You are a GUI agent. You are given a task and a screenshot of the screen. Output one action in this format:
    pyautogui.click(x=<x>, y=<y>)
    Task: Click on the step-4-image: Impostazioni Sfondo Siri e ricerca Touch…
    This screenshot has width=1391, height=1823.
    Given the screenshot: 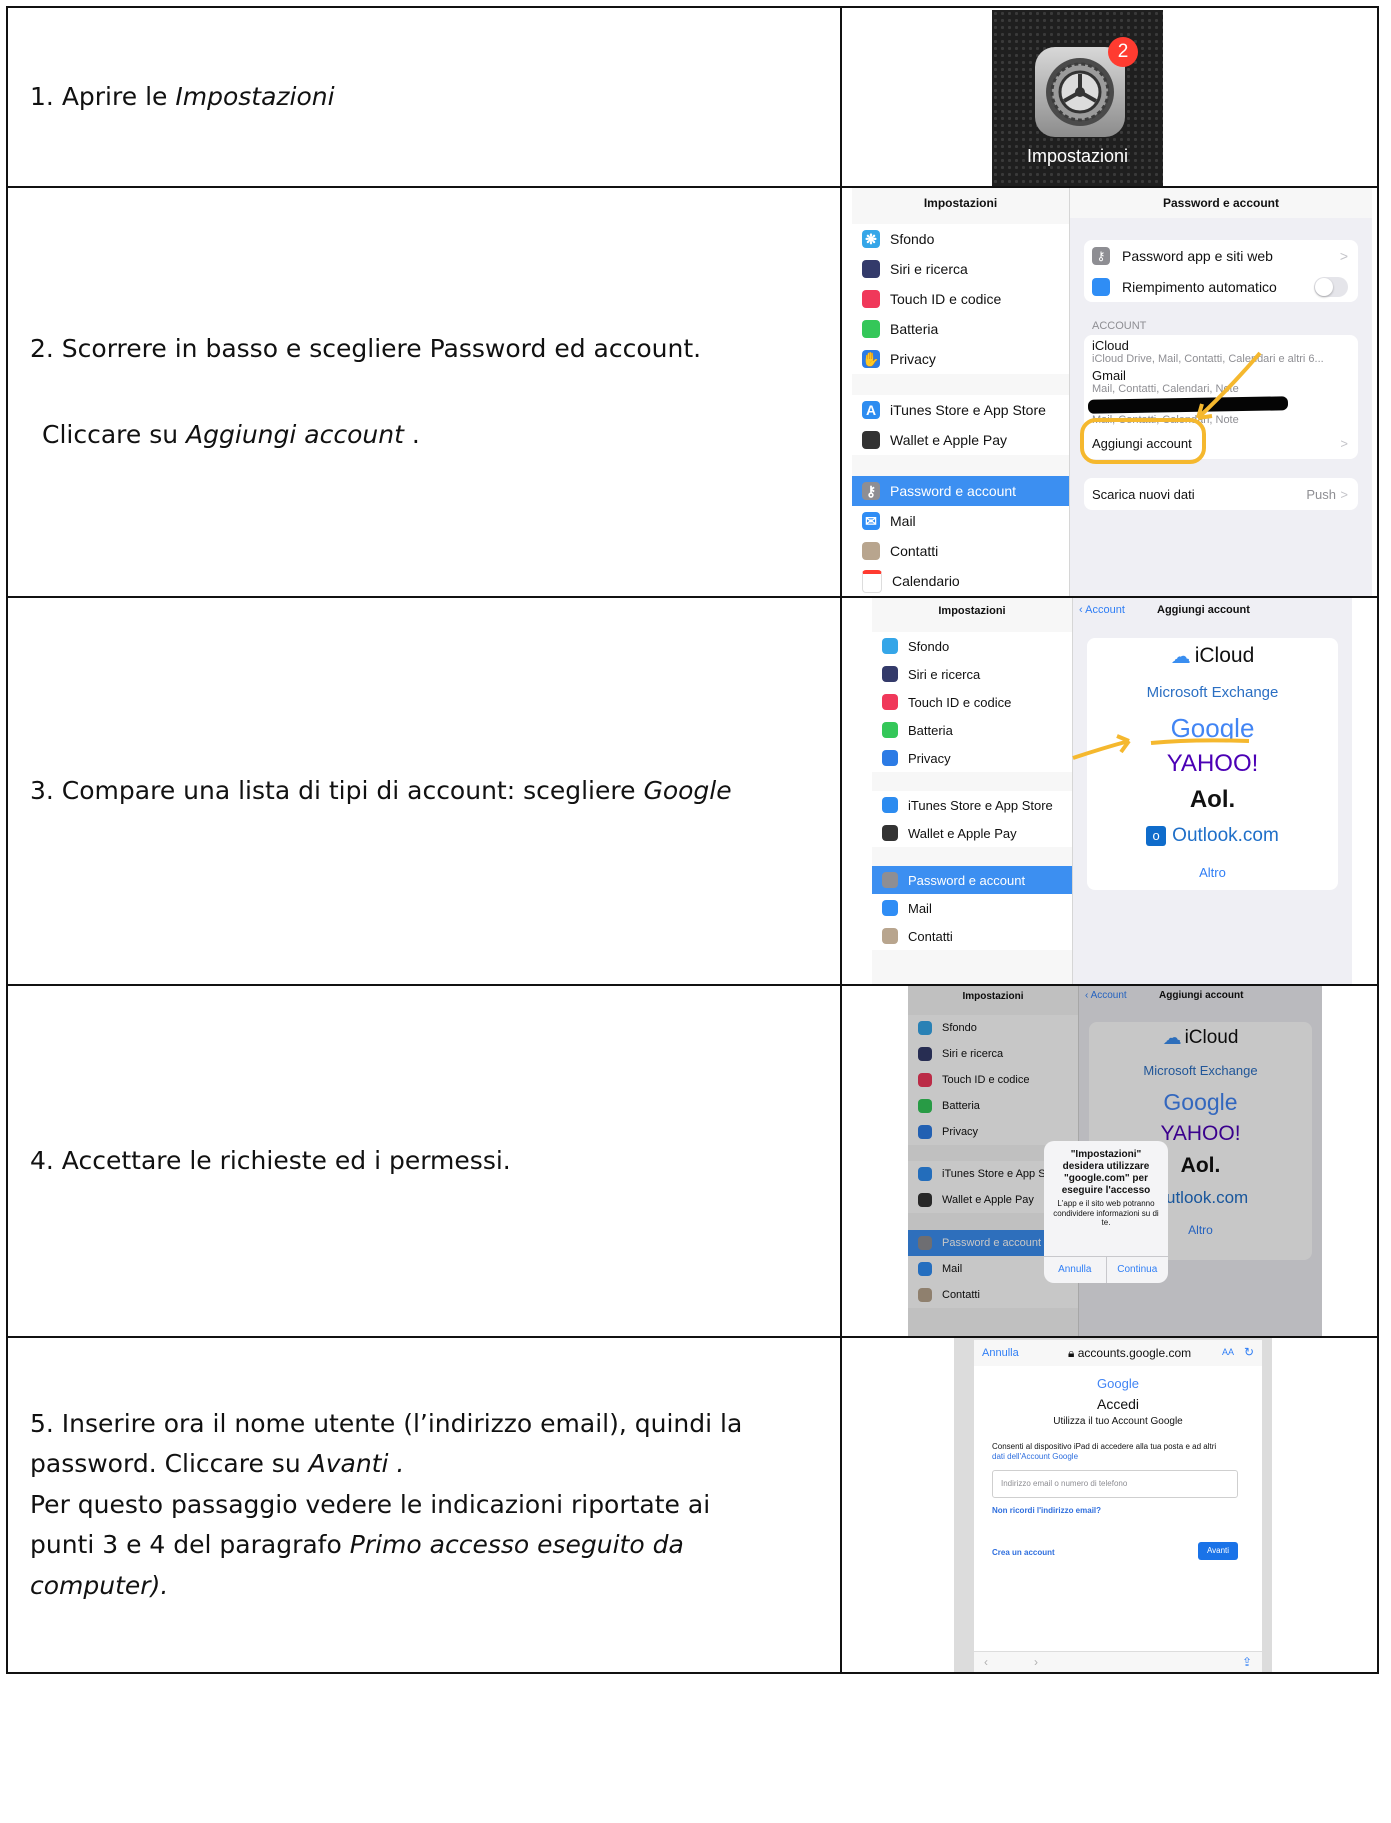 What is the action you would take?
    pyautogui.click(x=1109, y=1161)
    